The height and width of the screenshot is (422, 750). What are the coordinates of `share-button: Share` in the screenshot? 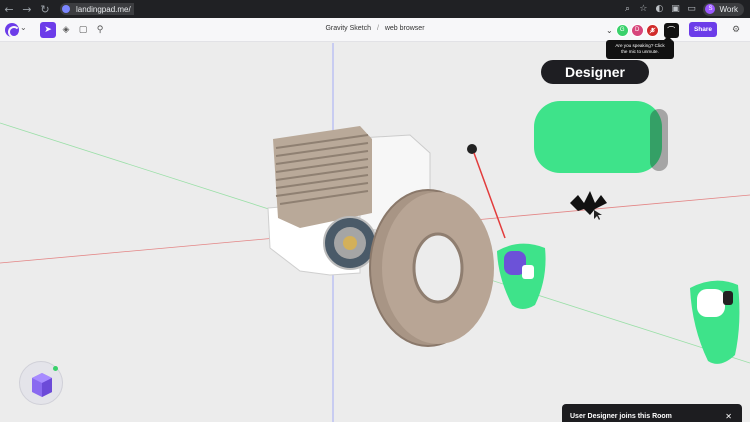 It's located at (703, 29).